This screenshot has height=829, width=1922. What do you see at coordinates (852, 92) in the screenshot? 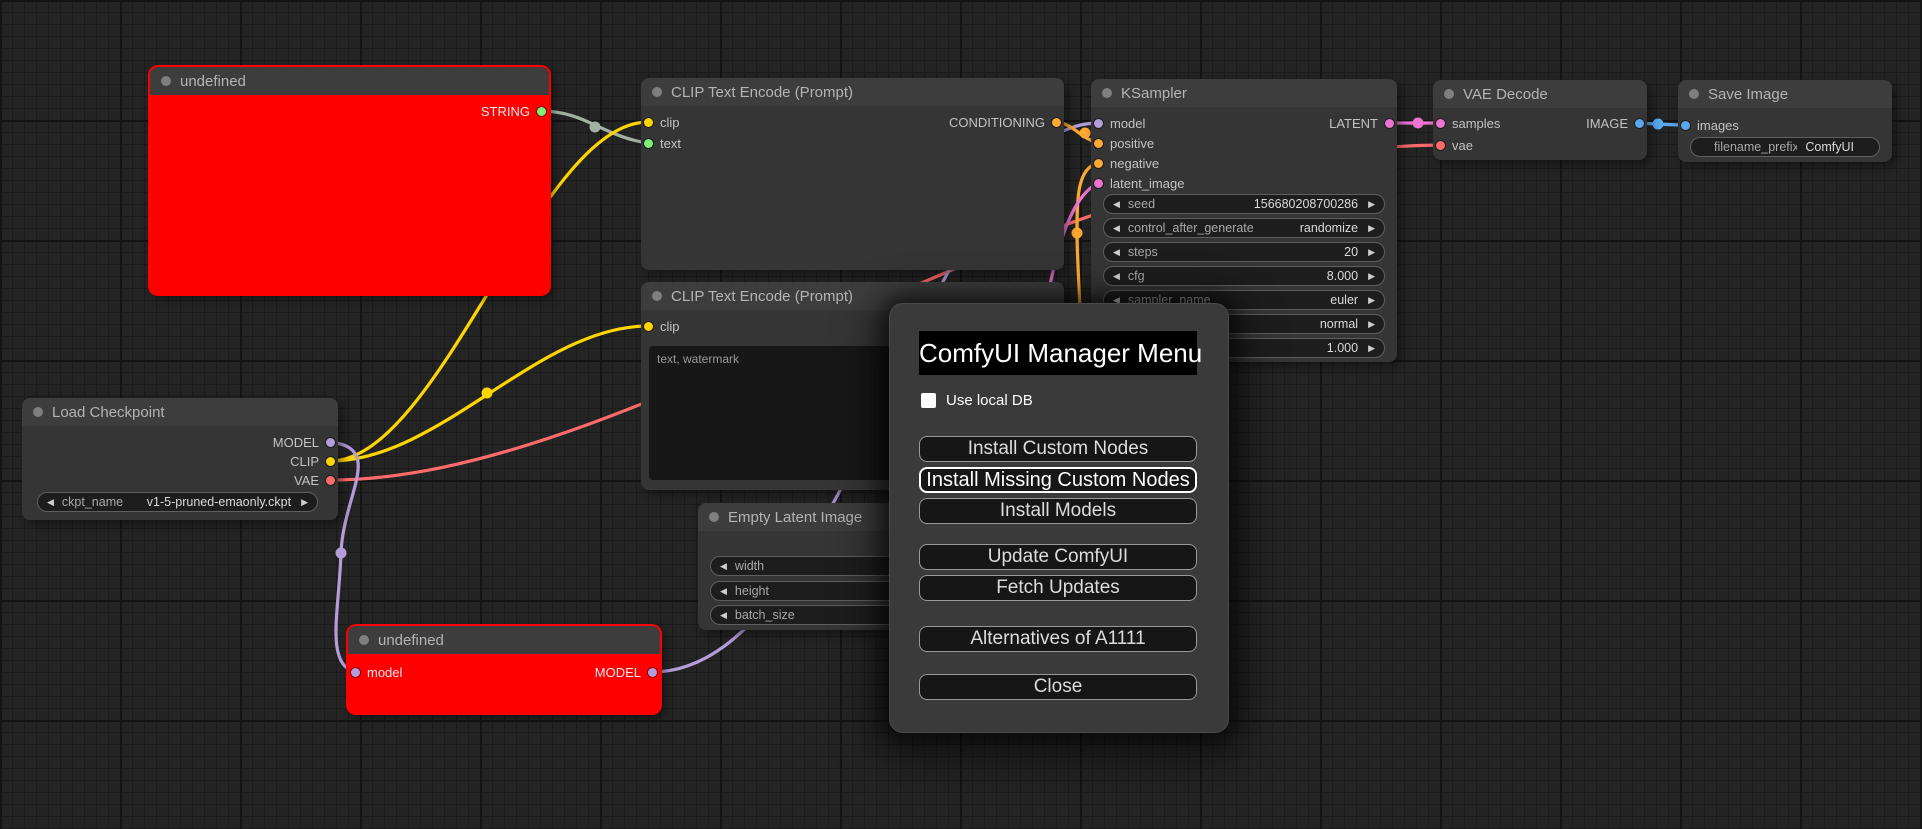
I see `node-title-bar: CLIP Text Encode (Prompt)` at bounding box center [852, 92].